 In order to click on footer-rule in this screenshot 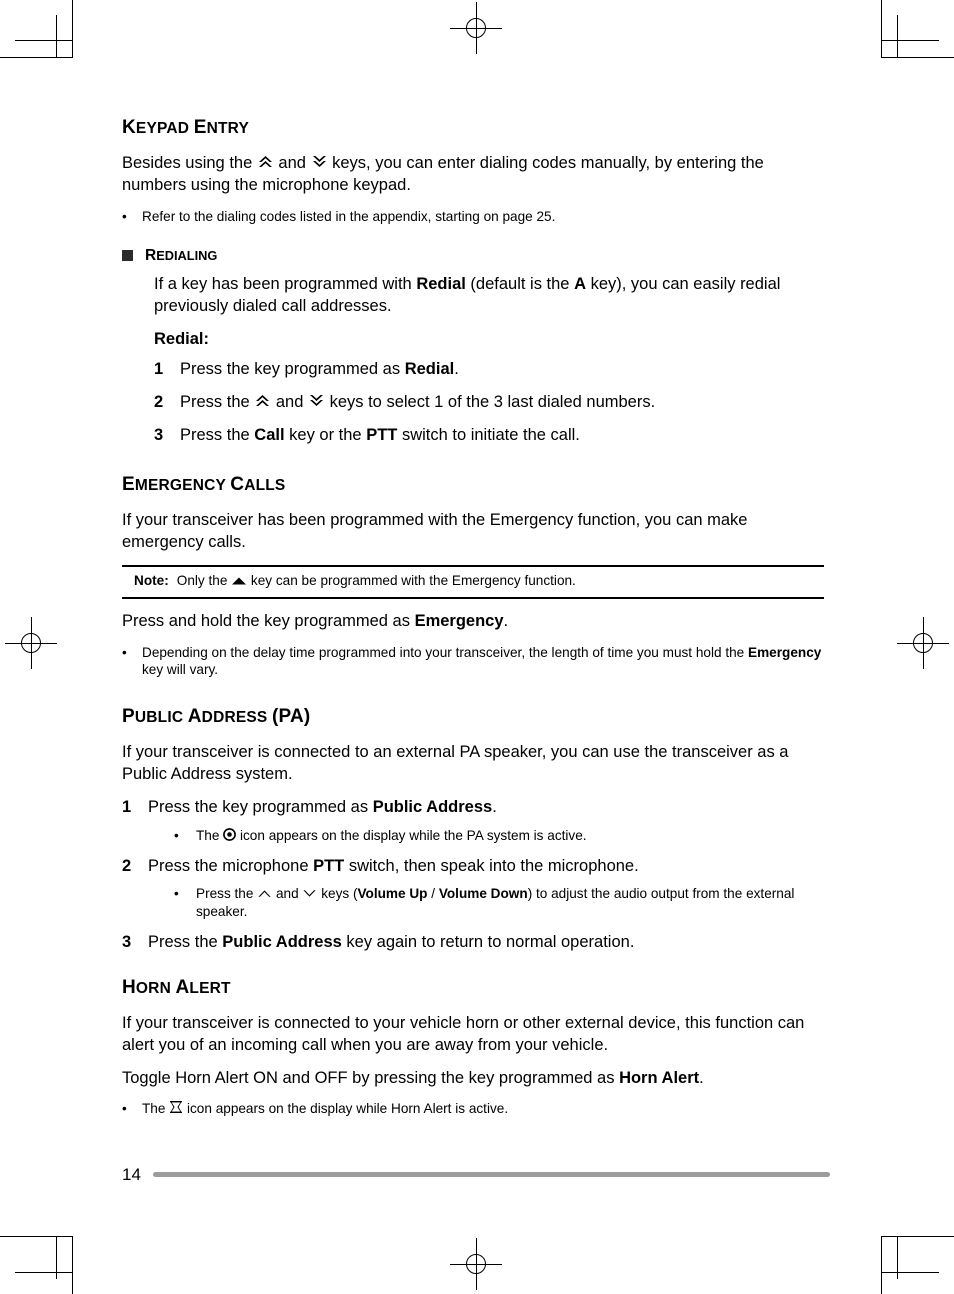, I will do `click(491, 1174)`.